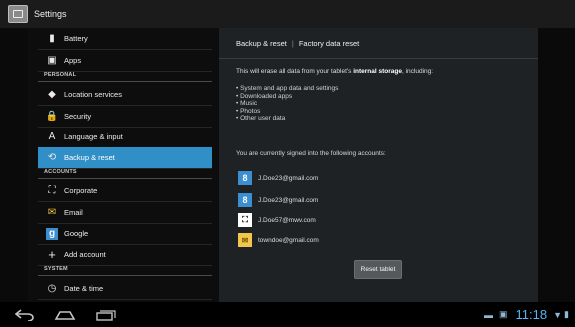 This screenshot has width=575, height=327. I want to click on list-item: Music, so click(287, 104).